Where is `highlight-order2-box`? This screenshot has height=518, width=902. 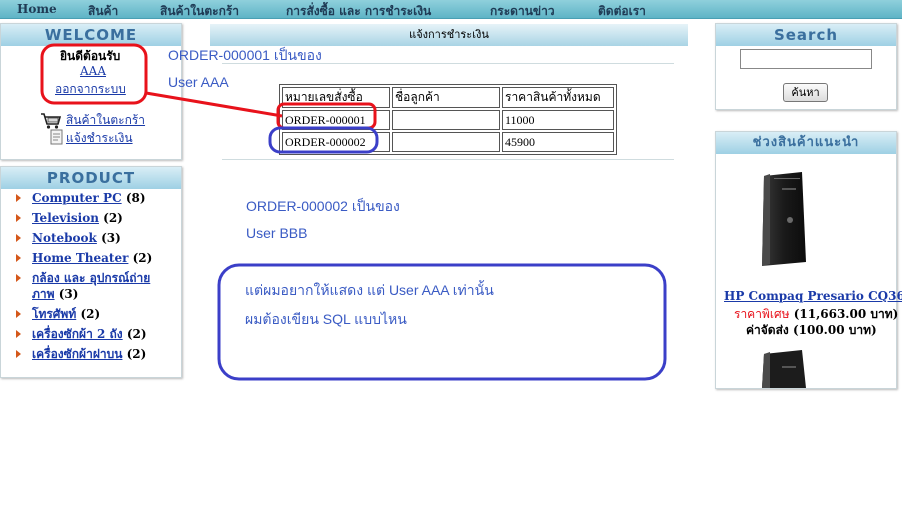
highlight-order2-box is located at coordinates (323, 140).